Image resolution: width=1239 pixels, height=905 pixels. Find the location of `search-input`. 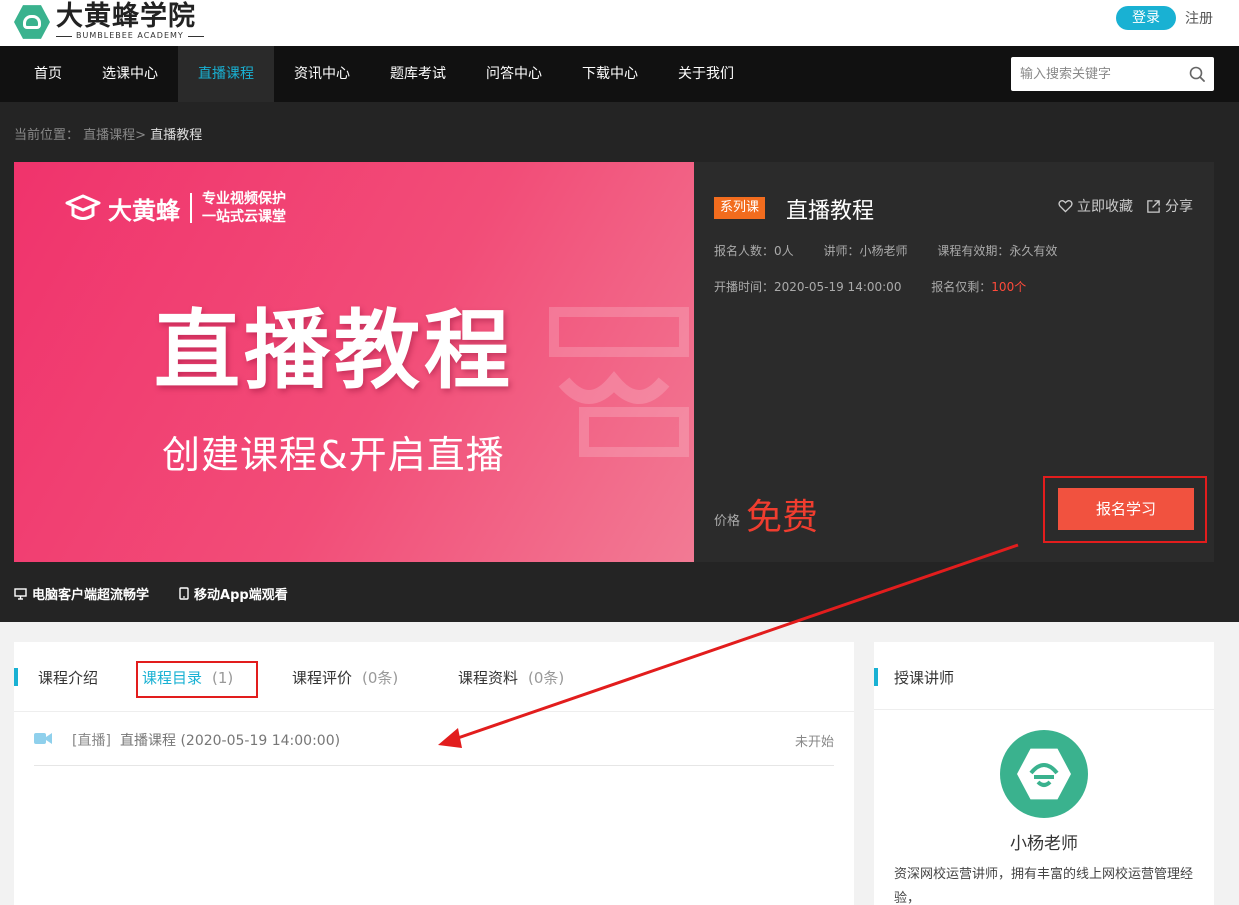

search-input is located at coordinates (1093, 74).